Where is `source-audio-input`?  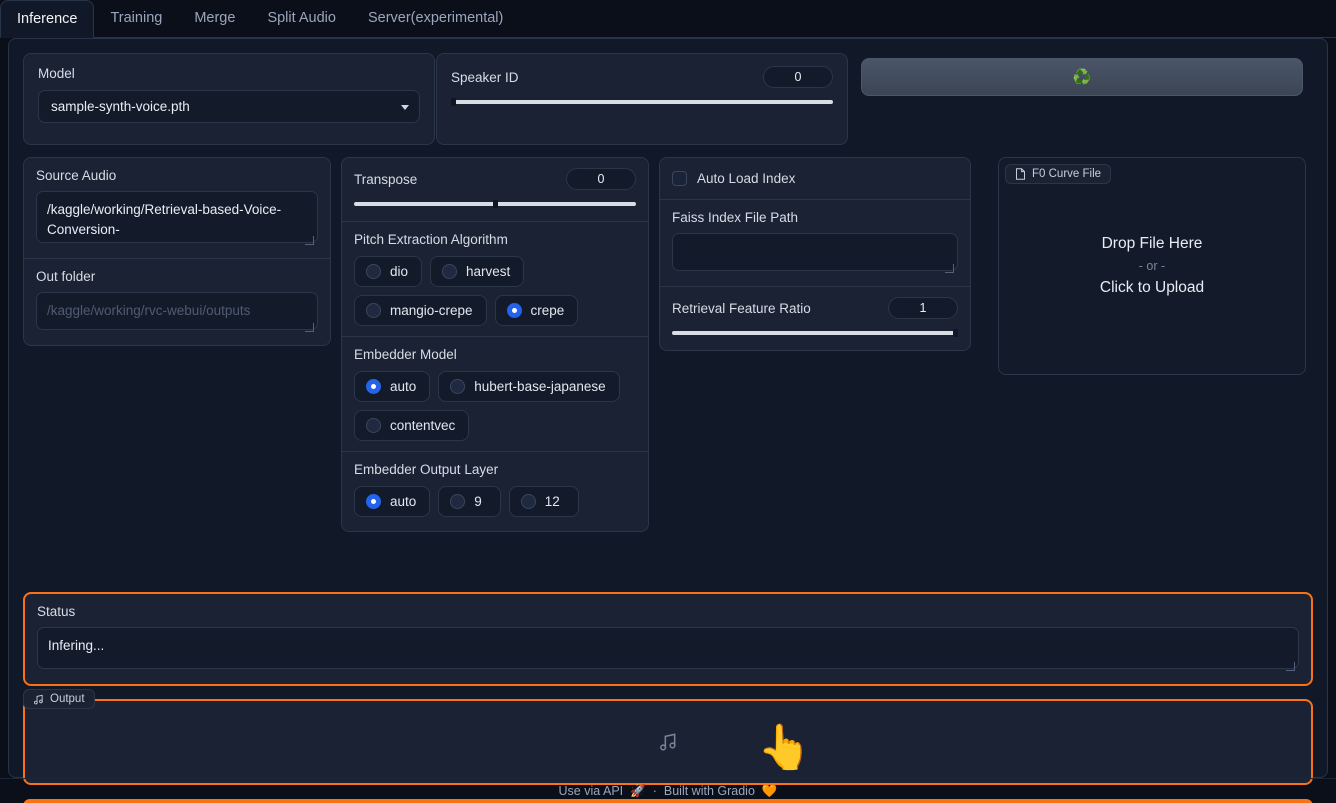 source-audio-input is located at coordinates (177, 217).